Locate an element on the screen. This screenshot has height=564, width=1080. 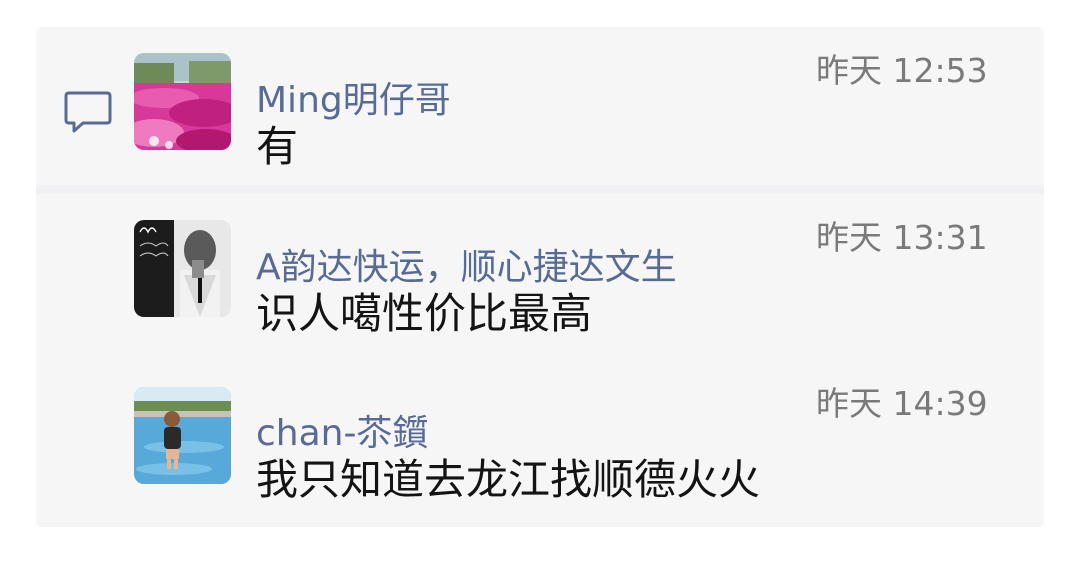
comment-text: 我只知道去龙江找顺德火火 is located at coordinates (508, 479).